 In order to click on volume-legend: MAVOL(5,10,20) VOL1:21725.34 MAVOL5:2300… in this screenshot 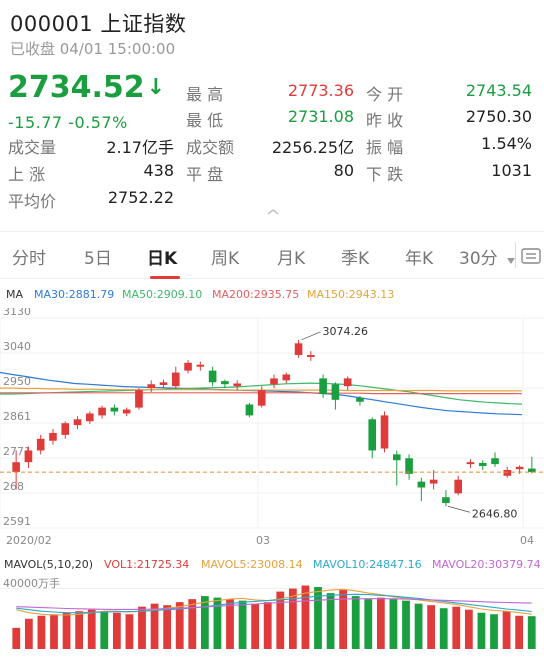, I will do `click(272, 566)`.